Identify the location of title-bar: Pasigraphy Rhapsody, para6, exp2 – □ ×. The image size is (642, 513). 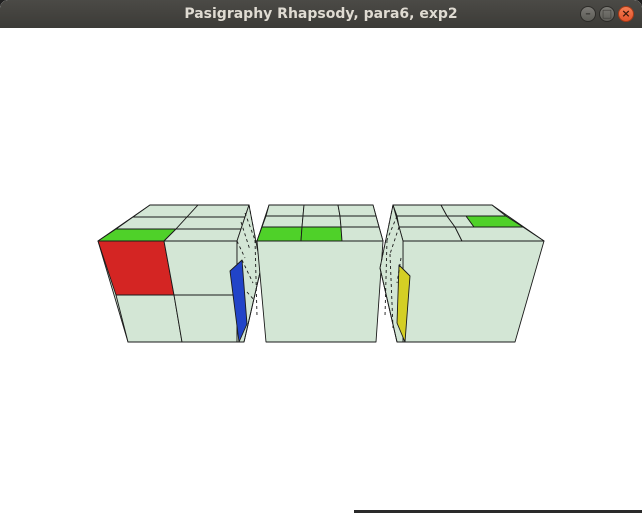
(321, 14).